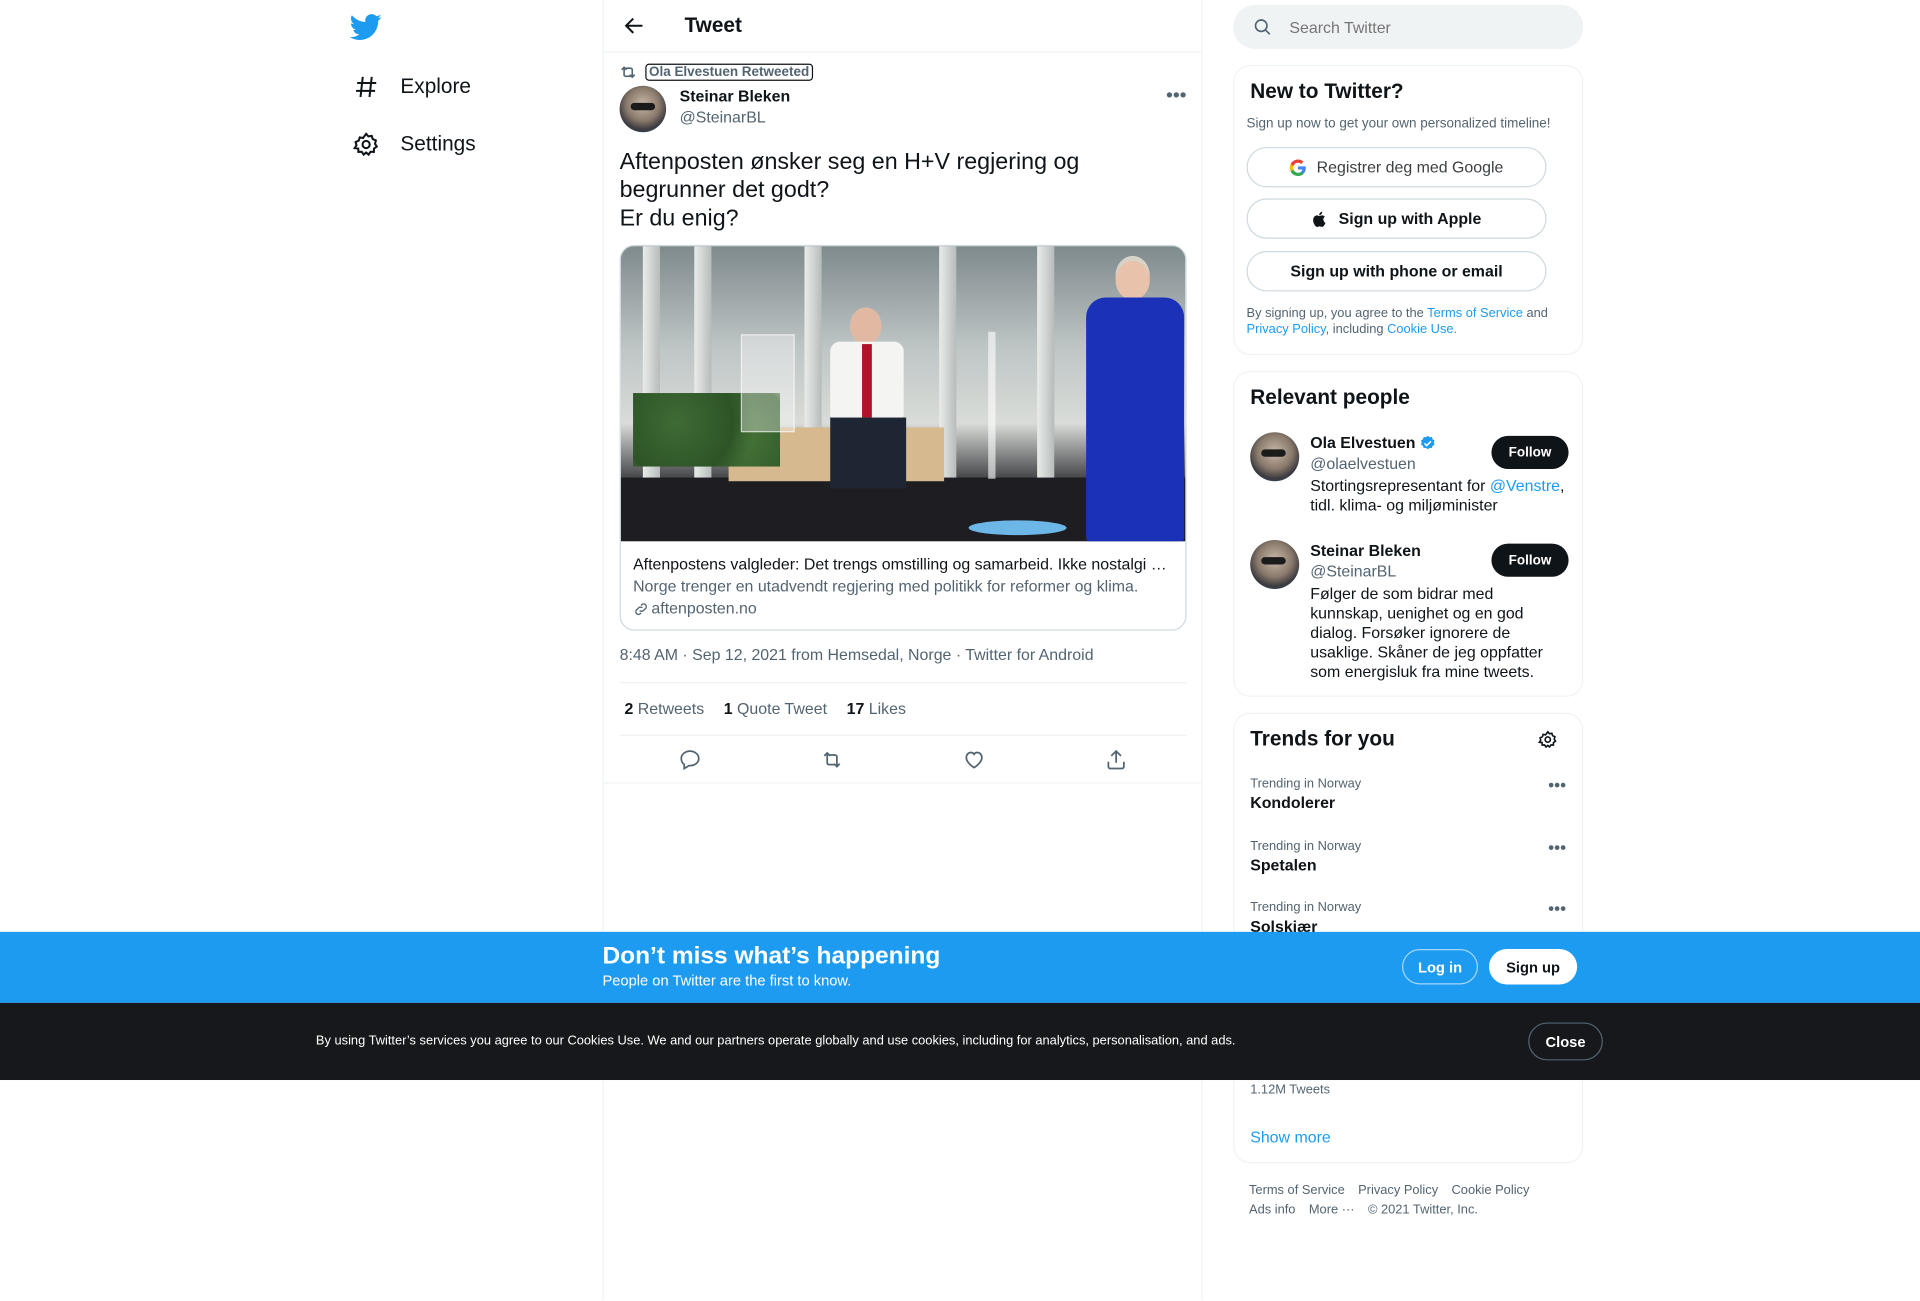 The height and width of the screenshot is (1301, 1920). I want to click on footer-privacy-link: Privacy Policy, so click(1398, 1190).